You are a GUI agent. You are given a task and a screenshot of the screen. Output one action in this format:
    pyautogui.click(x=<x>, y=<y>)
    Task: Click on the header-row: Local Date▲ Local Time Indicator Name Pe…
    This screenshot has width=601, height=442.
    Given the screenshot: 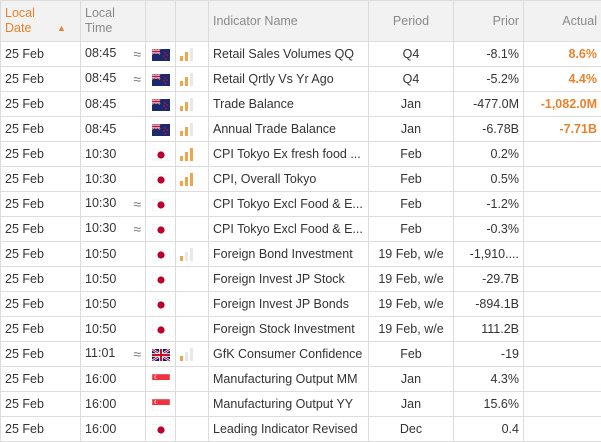 What is the action you would take?
    pyautogui.click(x=301, y=21)
    